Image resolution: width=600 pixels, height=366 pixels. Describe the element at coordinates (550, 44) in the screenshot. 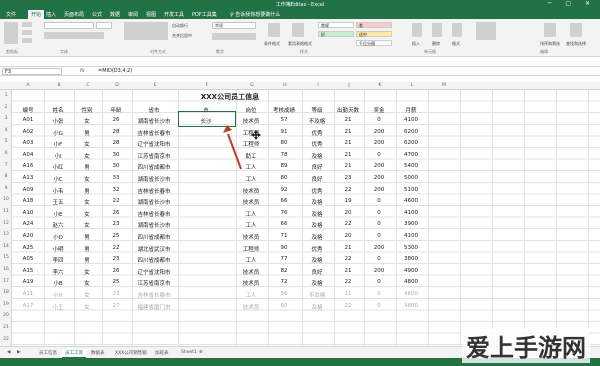

I see `sort-filter-button: 排序和筛选` at that location.